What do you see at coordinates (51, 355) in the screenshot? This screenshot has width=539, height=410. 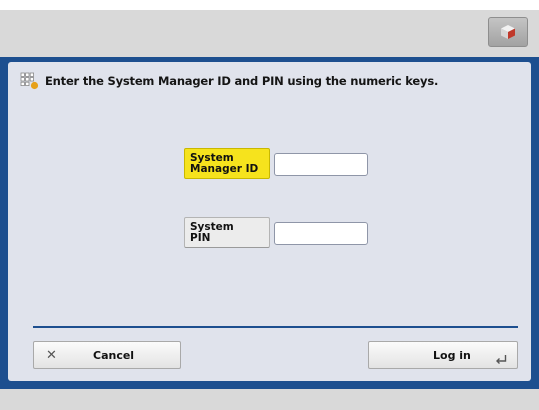 I see `close-icon: ✕` at bounding box center [51, 355].